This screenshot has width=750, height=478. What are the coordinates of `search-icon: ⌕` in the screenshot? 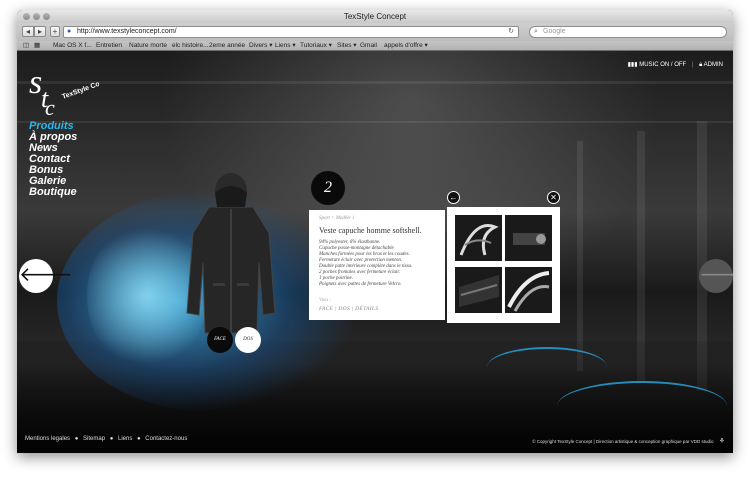 It's located at (536, 31).